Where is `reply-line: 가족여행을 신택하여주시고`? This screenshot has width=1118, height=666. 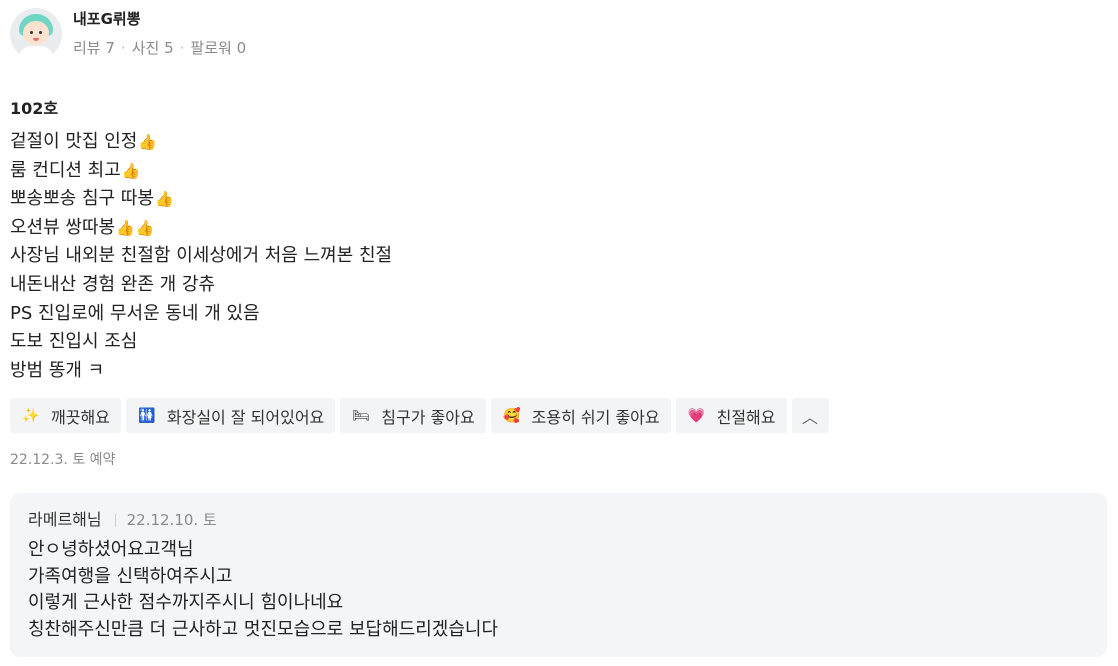 reply-line: 가족여행을 신택하여주시고 is located at coordinates (130, 576).